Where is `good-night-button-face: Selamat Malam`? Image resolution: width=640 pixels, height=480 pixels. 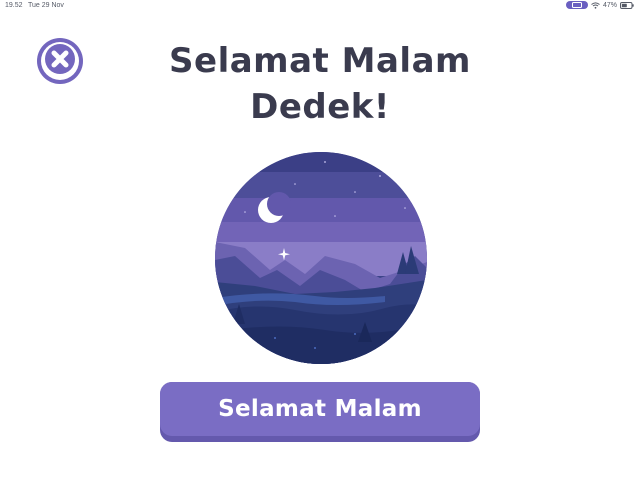 good-night-button-face: Selamat Malam is located at coordinates (320, 409).